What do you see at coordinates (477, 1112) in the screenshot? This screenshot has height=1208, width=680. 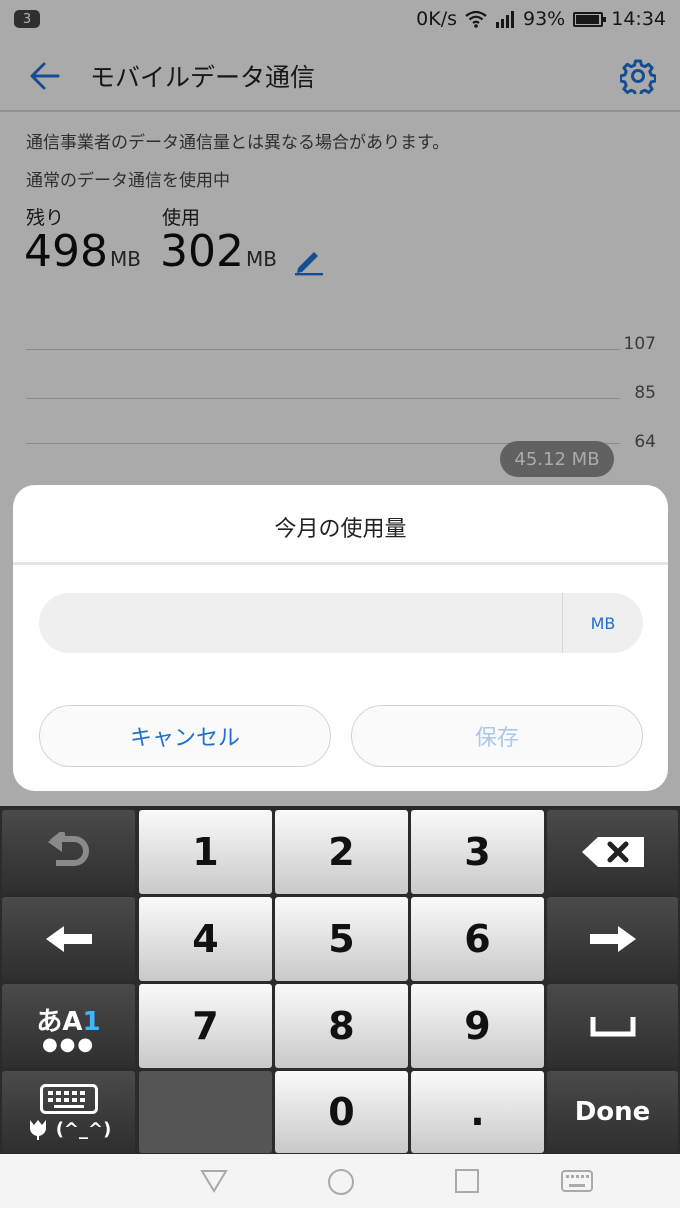 I see `key-period: .` at bounding box center [477, 1112].